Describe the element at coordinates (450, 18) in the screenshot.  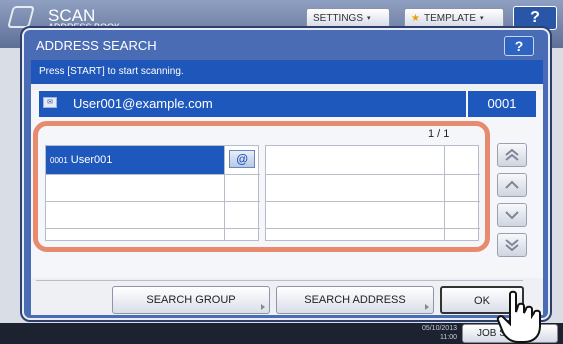
I see `template-label: TEMPLATE` at that location.